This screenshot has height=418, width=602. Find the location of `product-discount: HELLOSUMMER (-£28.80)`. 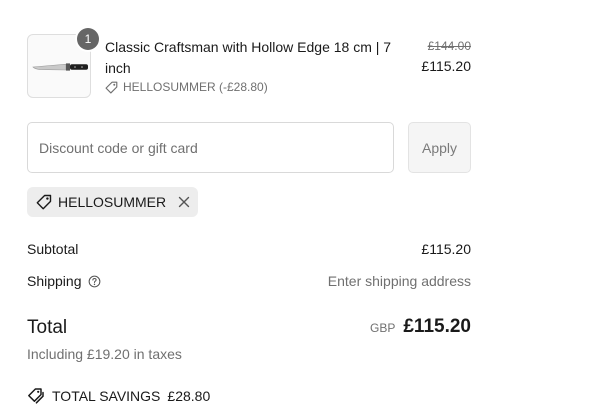

product-discount: HELLOSUMMER (-£28.80) is located at coordinates (186, 87).